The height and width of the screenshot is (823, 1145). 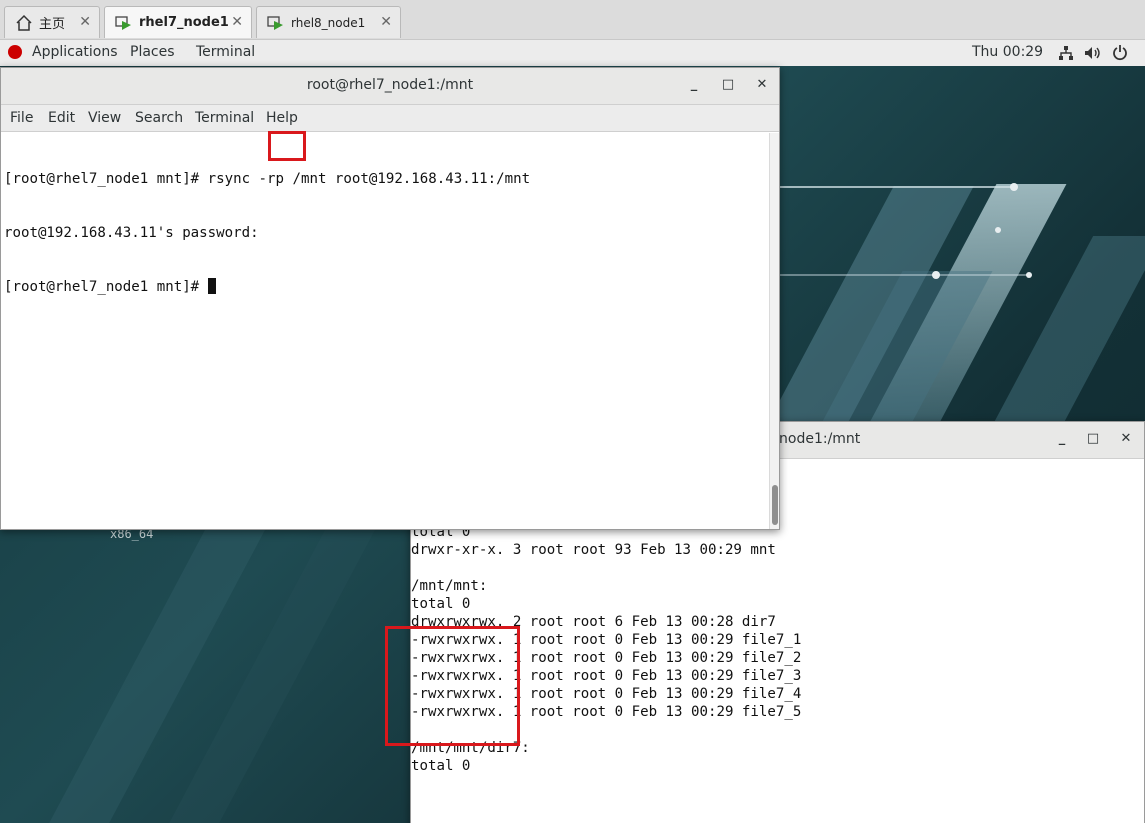 I want to click on prompt-text: [root@rhel7_node1 mnt]#, so click(x=106, y=287).